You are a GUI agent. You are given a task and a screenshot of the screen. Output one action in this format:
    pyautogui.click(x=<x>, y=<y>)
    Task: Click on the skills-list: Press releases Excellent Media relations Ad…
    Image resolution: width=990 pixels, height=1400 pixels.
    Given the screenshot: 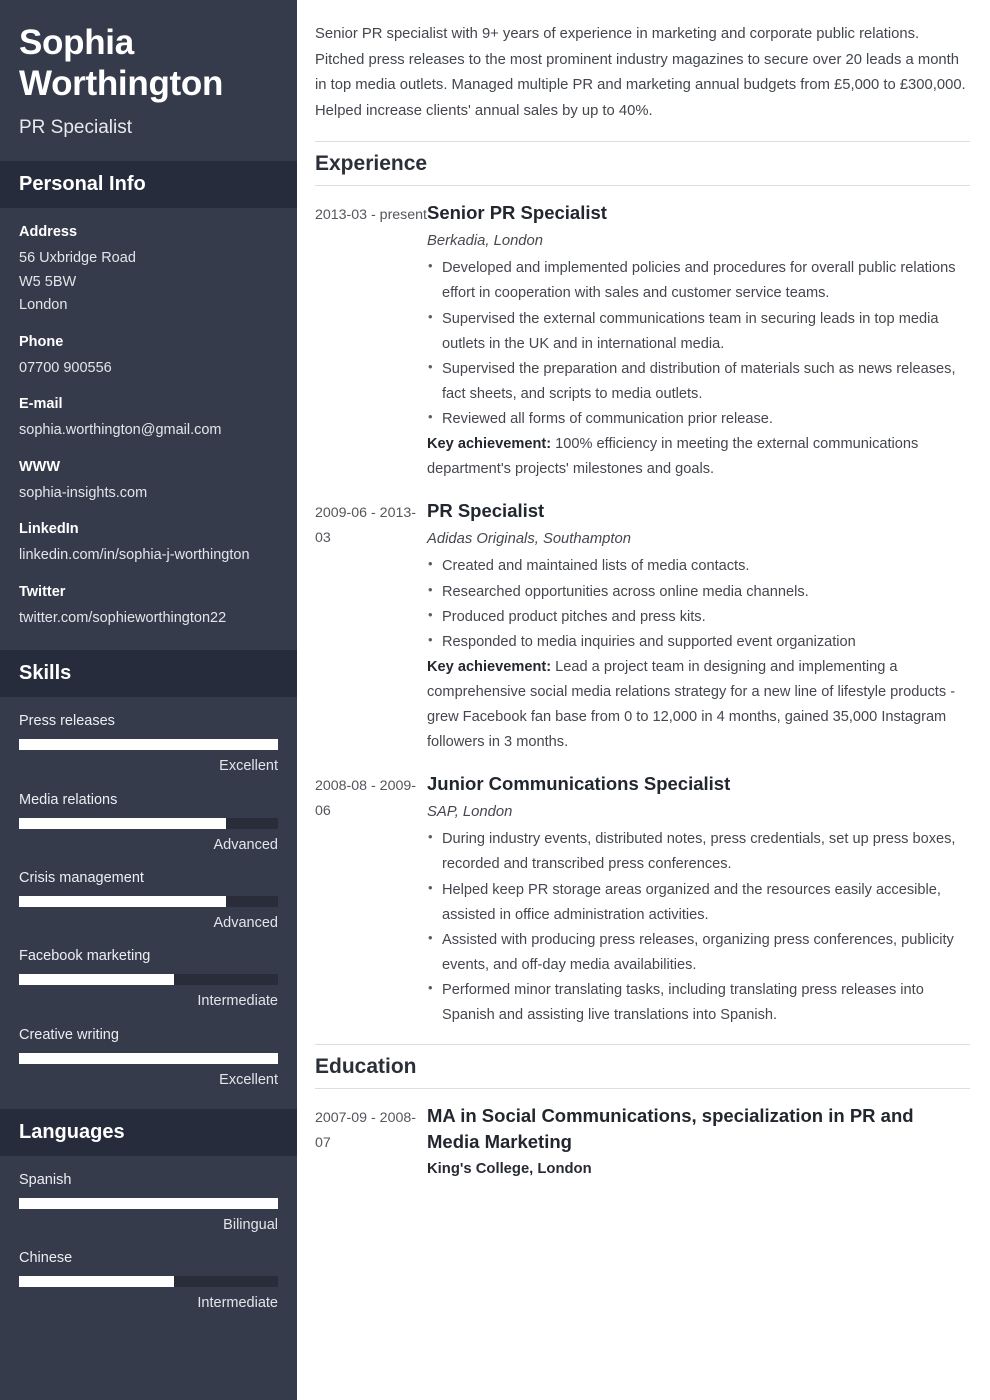 What is the action you would take?
    pyautogui.click(x=148, y=900)
    